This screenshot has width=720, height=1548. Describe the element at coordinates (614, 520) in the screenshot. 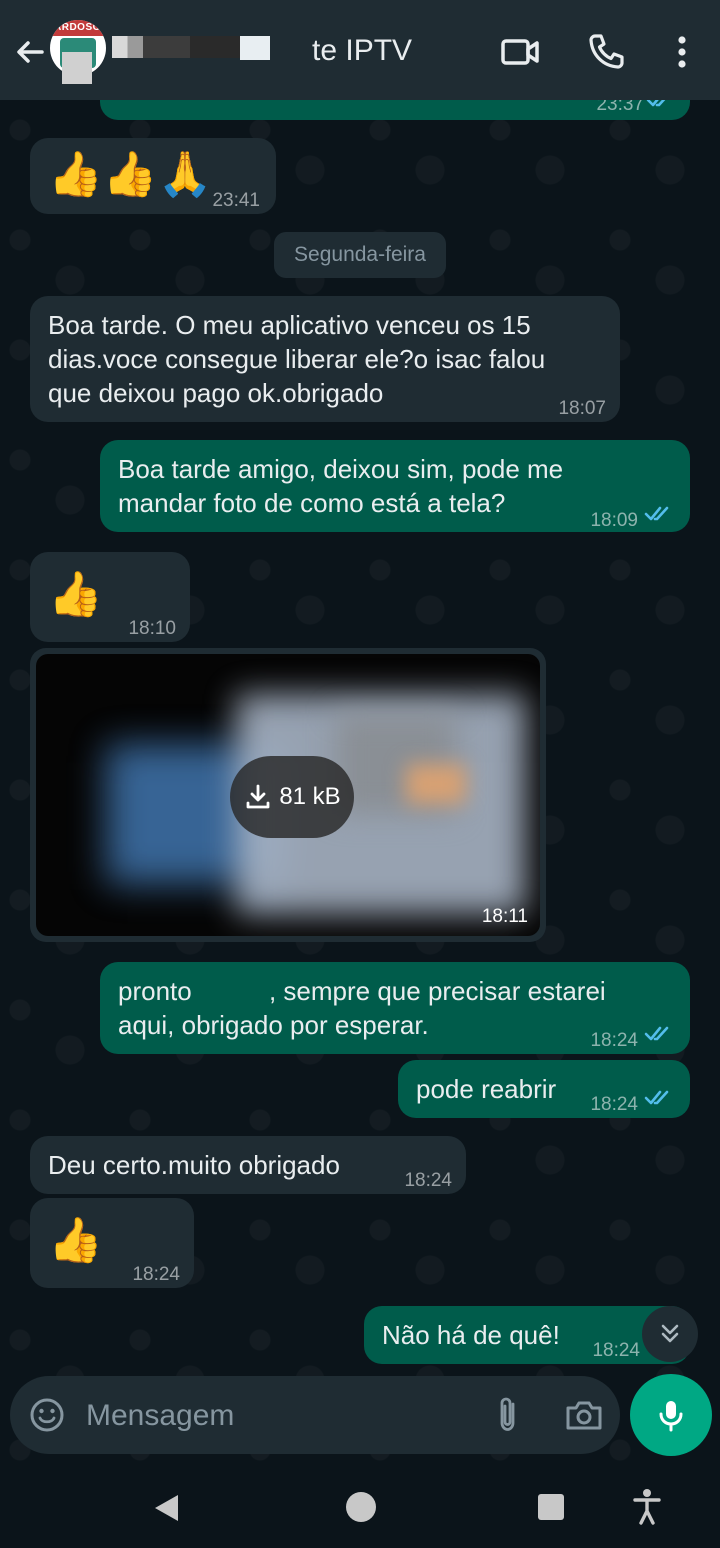

I see `message-time: 18:09` at that location.